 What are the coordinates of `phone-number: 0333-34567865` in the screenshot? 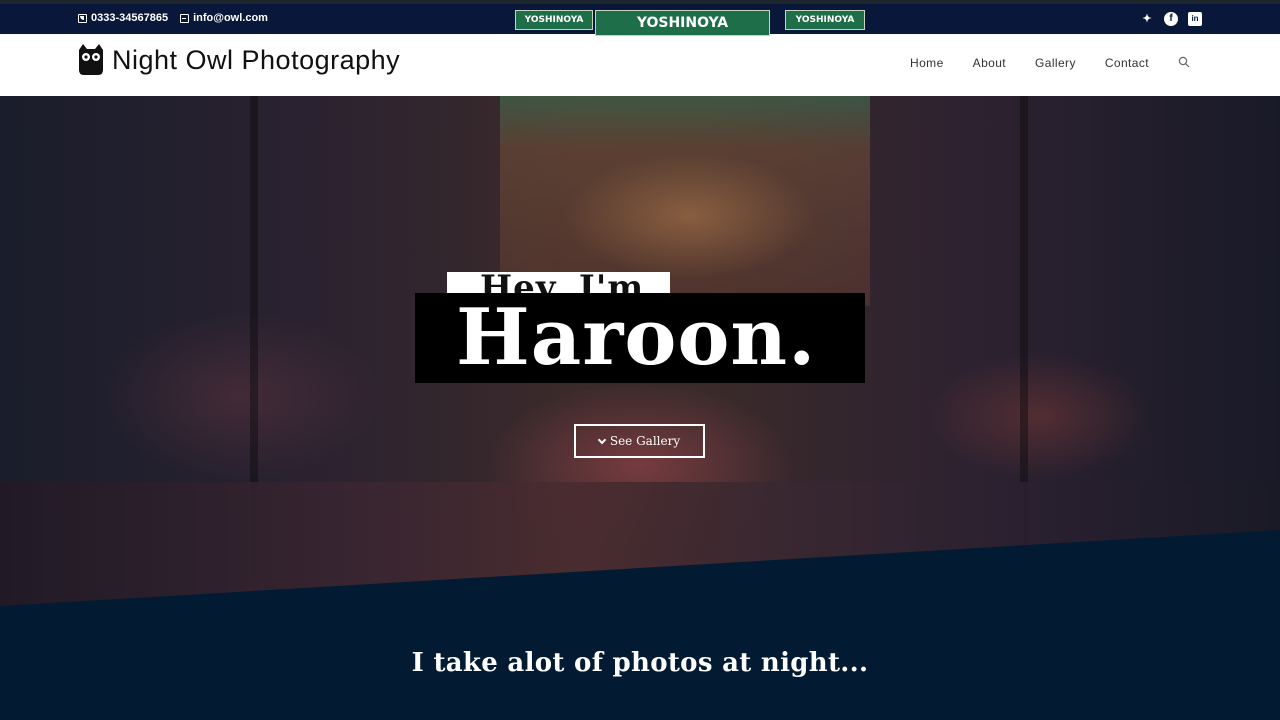 It's located at (129, 18).